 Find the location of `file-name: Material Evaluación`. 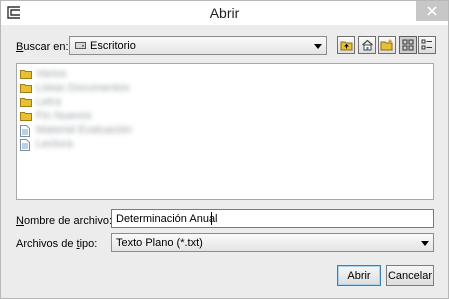

file-name: Material Evaluación is located at coordinates (84, 130).